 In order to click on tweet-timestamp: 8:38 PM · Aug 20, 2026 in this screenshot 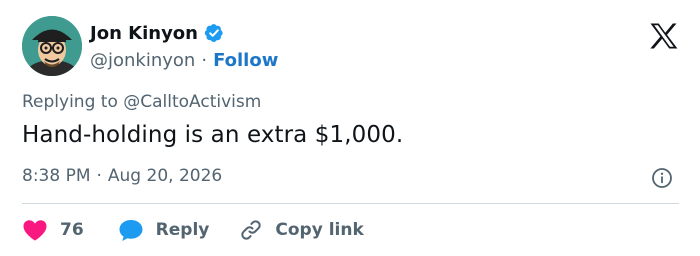, I will do `click(122, 176)`.